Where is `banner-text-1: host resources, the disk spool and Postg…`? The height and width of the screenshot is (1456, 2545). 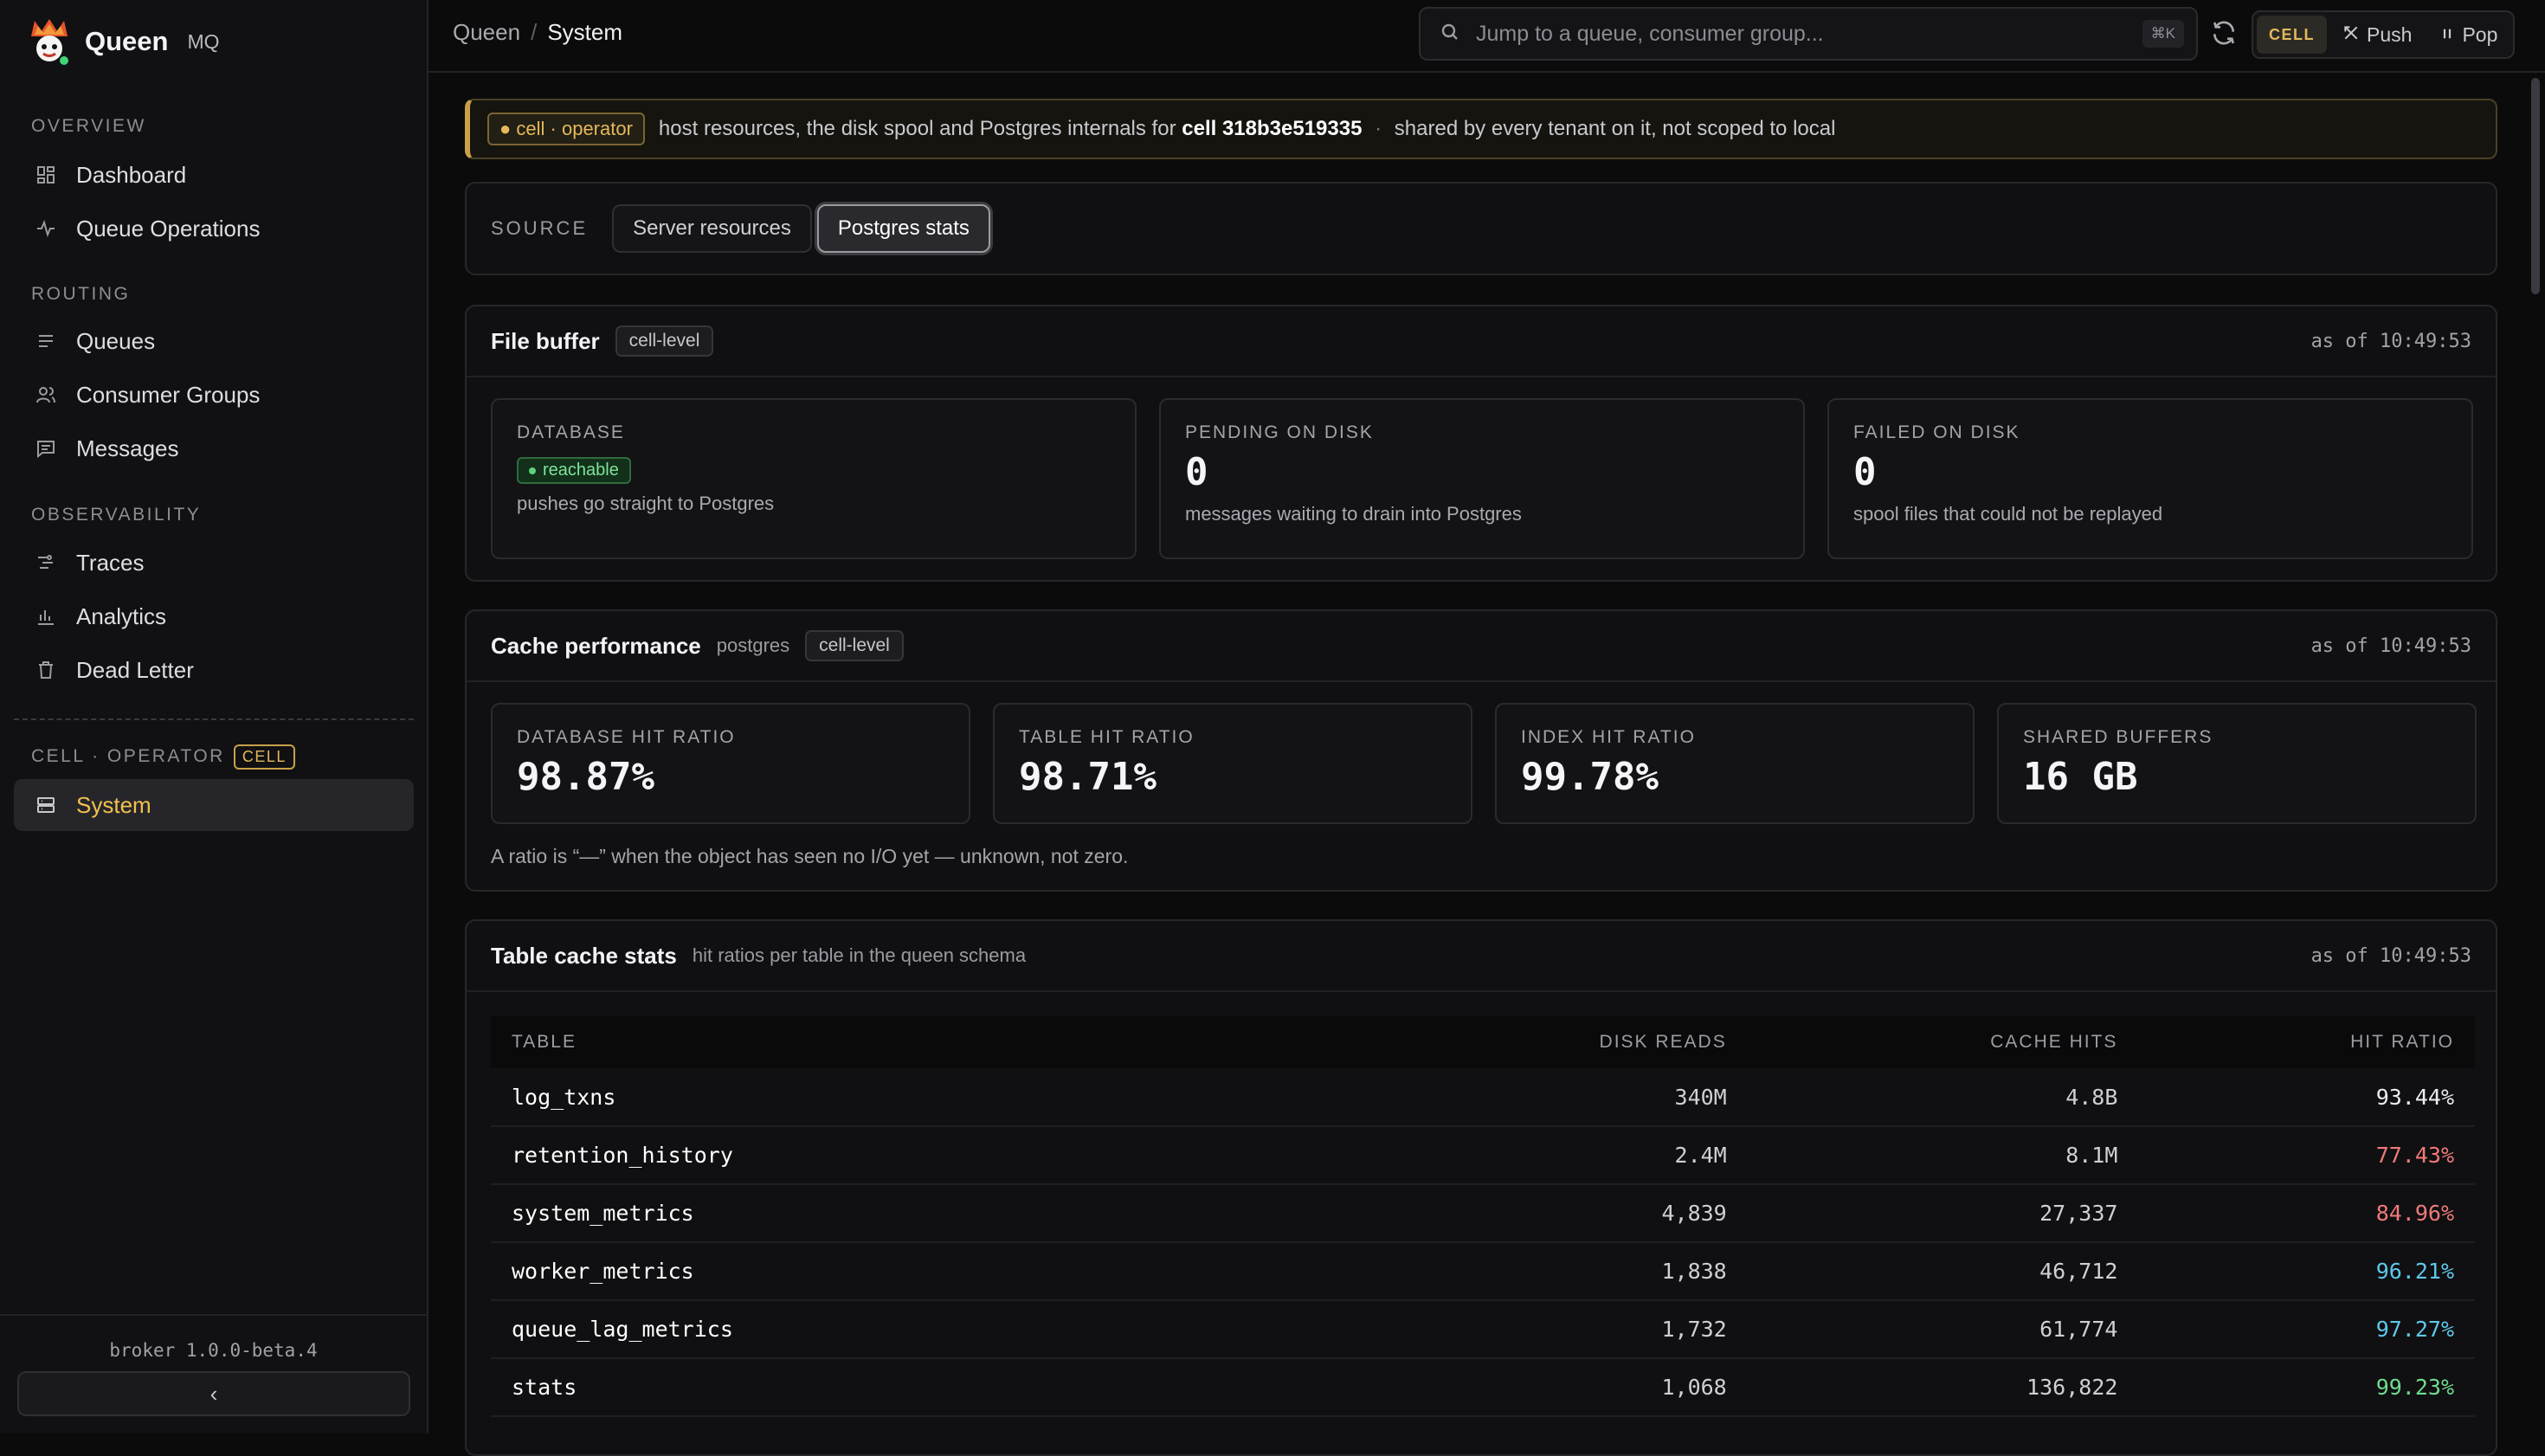
banner-text-1: host resources, the disk spool and Postg… is located at coordinates (917, 128).